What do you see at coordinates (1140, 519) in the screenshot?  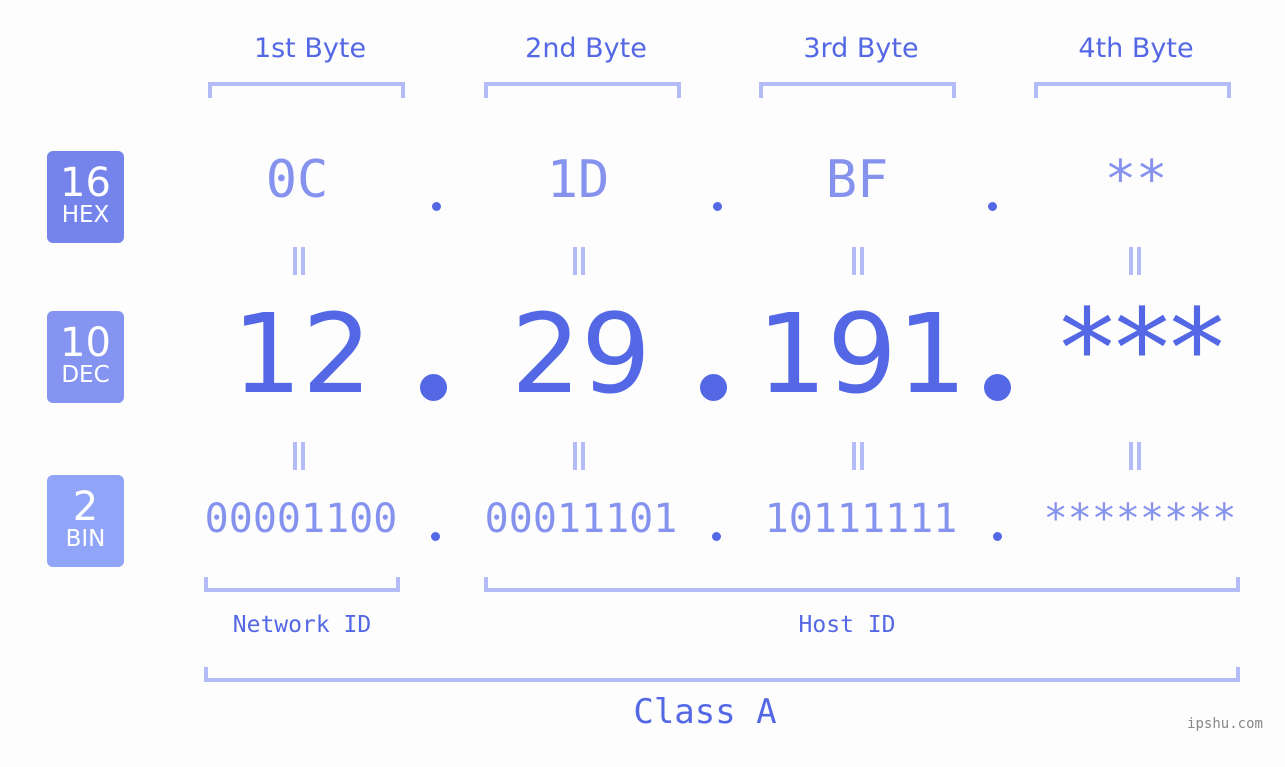 I see `bin-value-4: ********` at bounding box center [1140, 519].